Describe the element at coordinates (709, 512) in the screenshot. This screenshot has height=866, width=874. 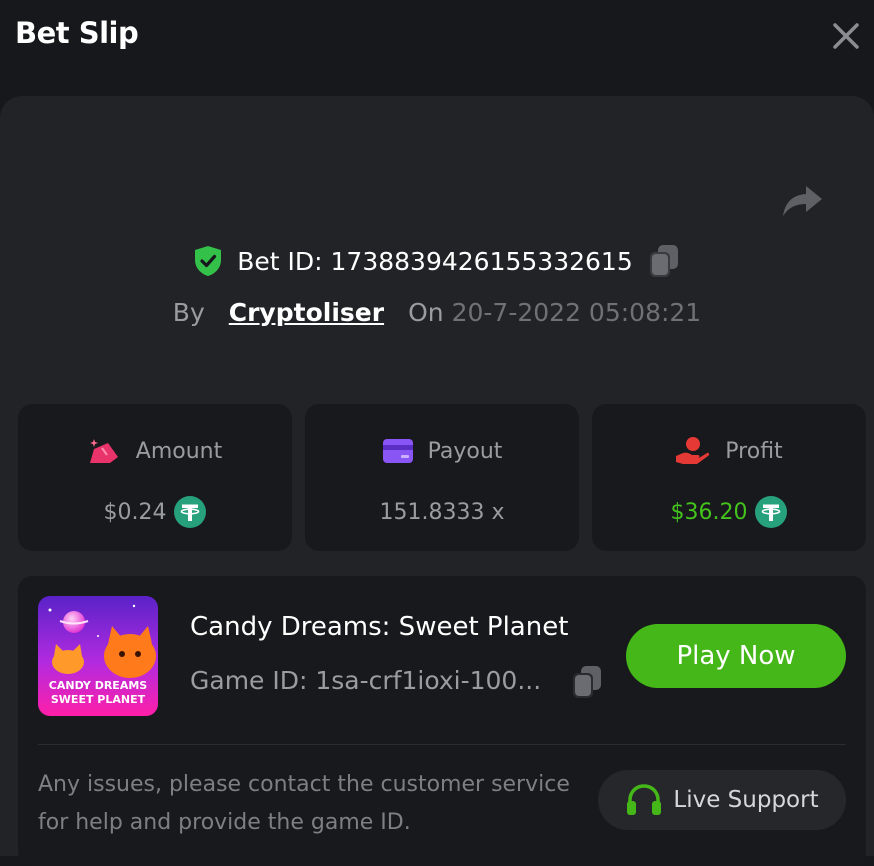
I see `stat-value-profit: $36.20` at that location.